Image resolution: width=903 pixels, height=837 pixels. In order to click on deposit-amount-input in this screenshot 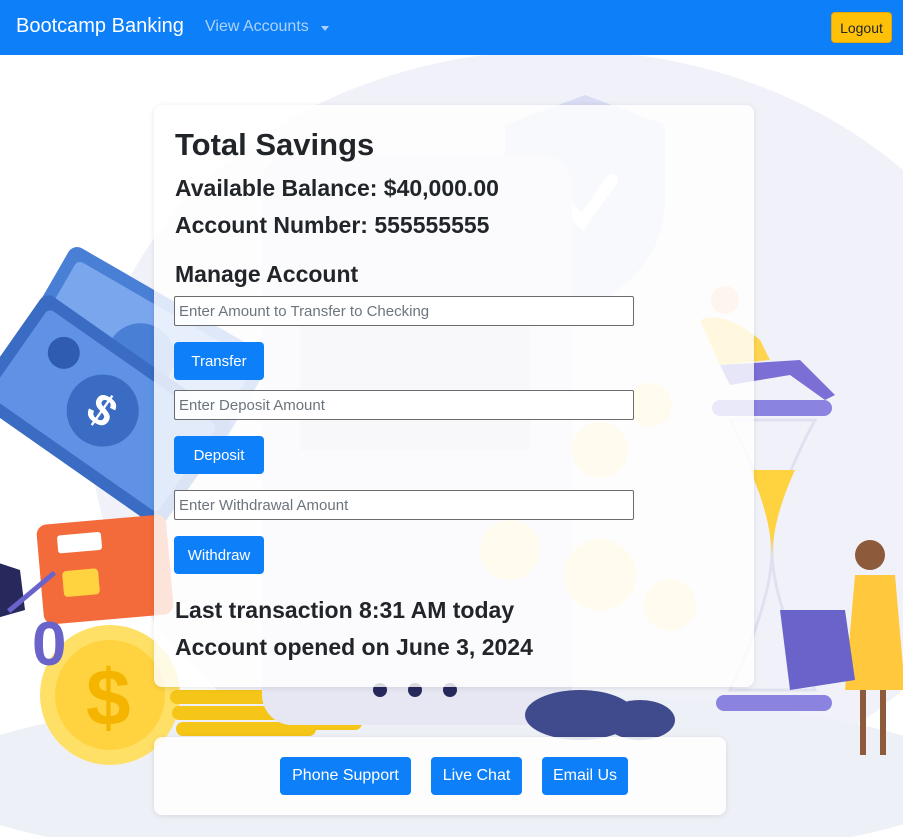, I will do `click(404, 405)`.